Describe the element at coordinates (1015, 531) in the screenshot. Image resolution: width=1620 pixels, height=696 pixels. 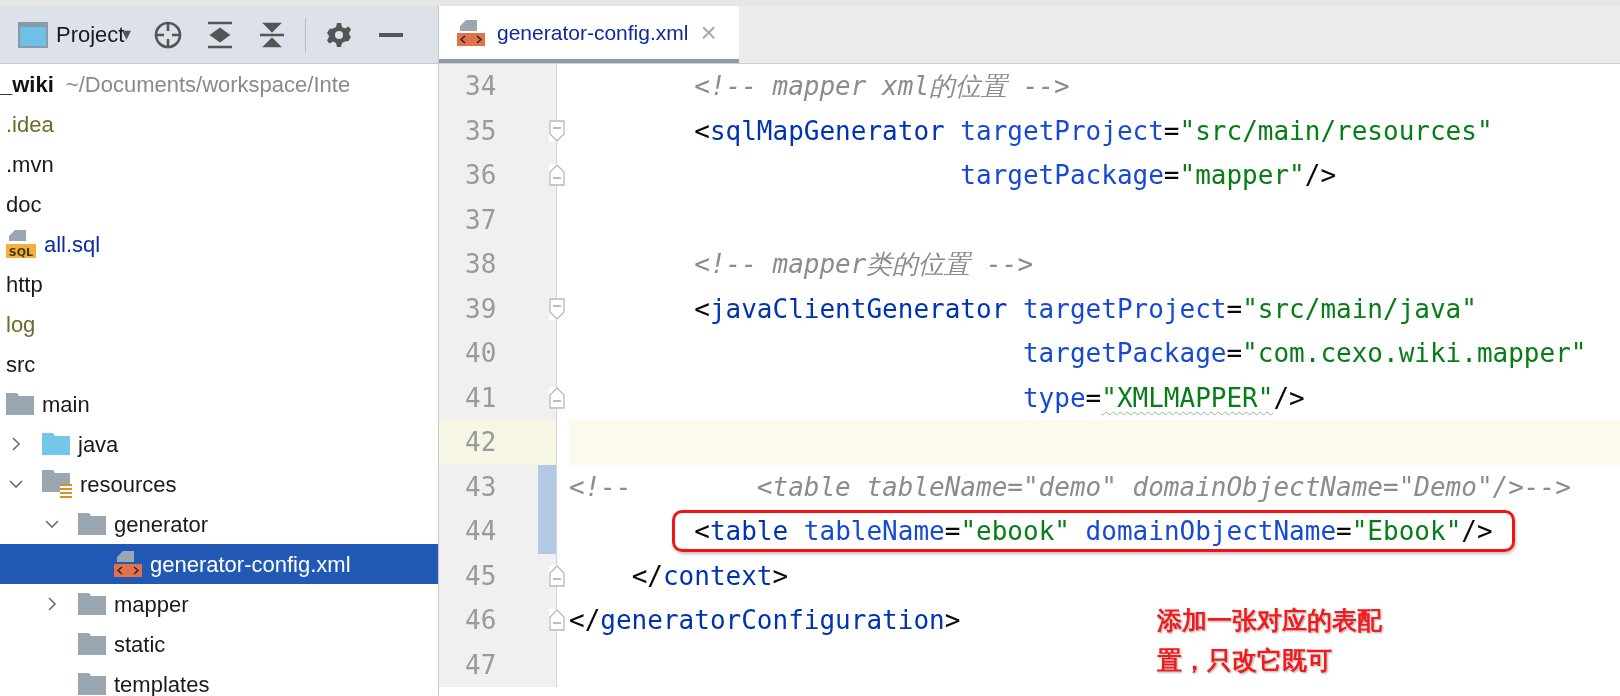
I see `code-token: "ebook"` at that location.